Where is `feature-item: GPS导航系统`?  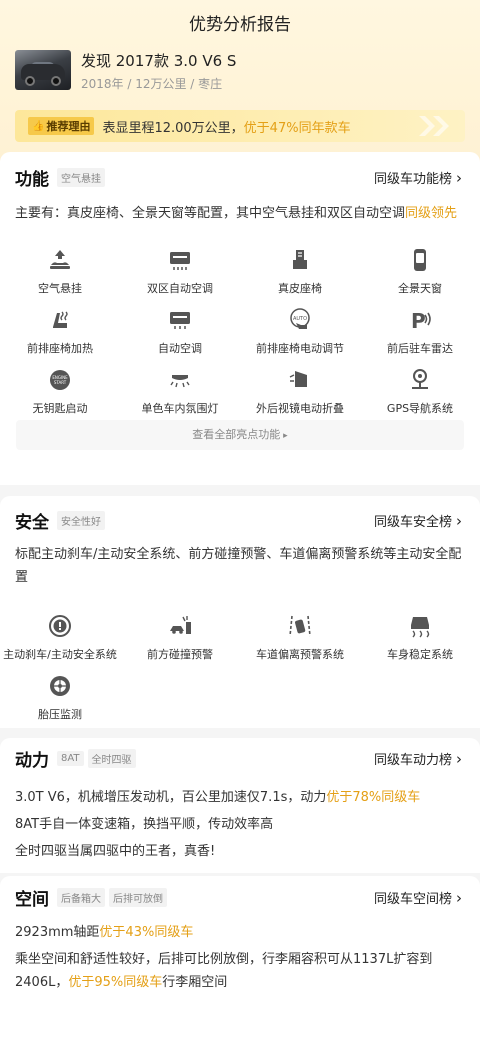
feature-item: GPS导航系统 is located at coordinates (420, 397).